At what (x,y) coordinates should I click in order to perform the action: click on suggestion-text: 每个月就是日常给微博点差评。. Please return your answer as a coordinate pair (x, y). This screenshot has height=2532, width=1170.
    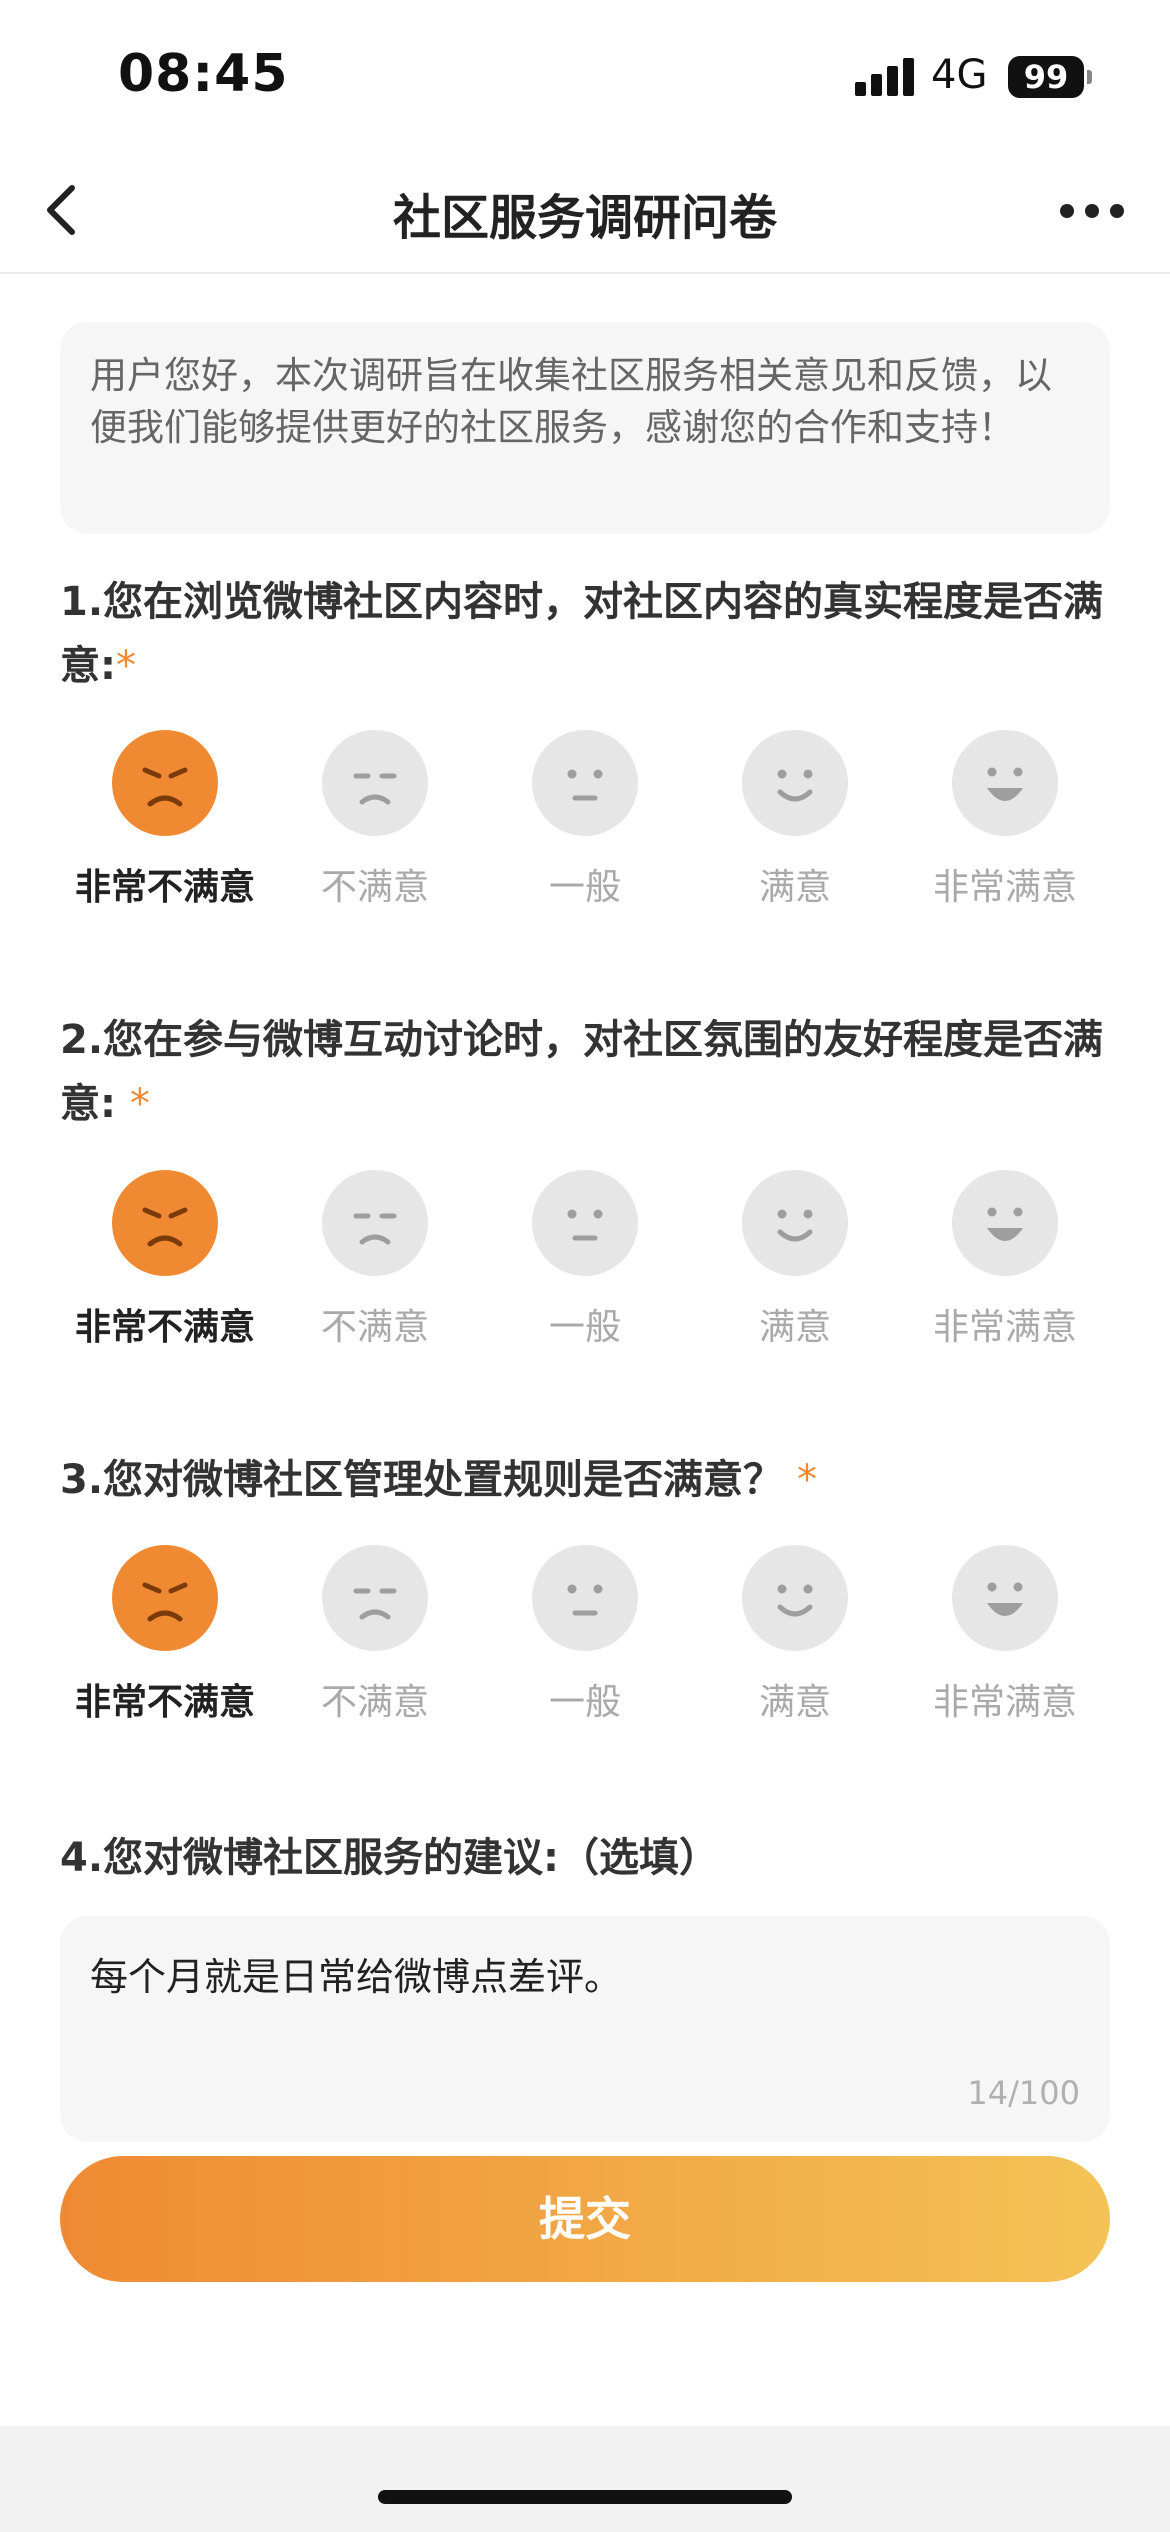
    Looking at the image, I should click on (356, 1977).